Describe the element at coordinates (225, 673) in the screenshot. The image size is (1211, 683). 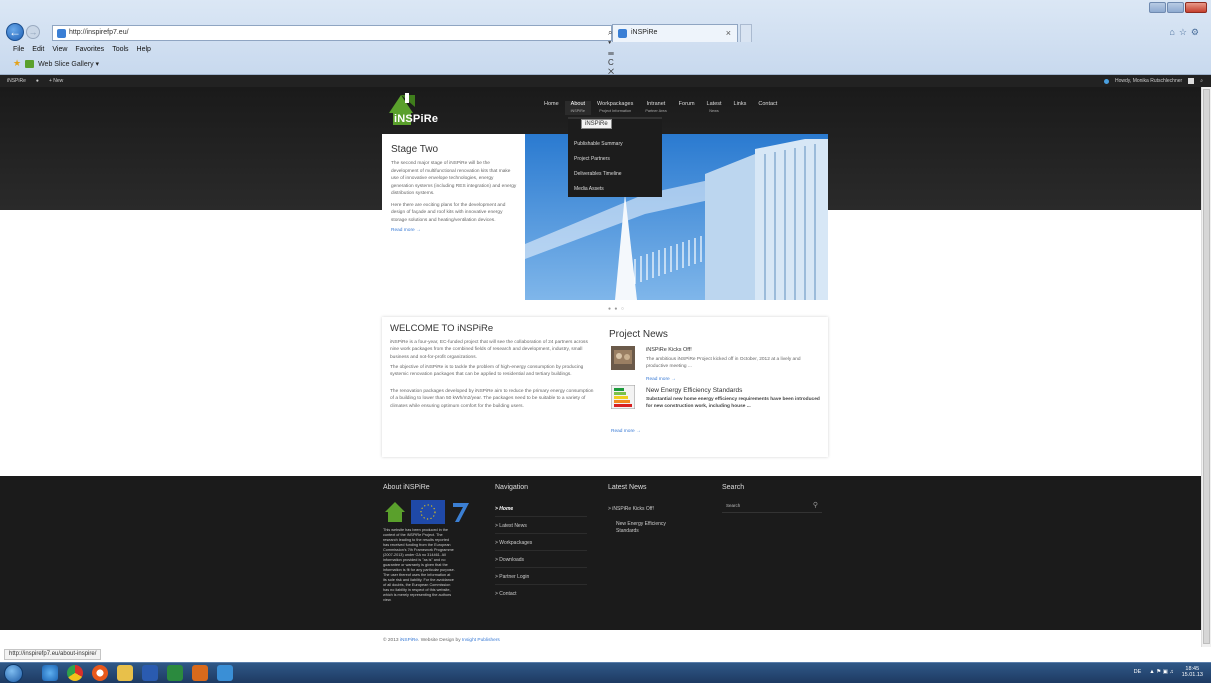
I see `lync-taskbar-icon` at that location.